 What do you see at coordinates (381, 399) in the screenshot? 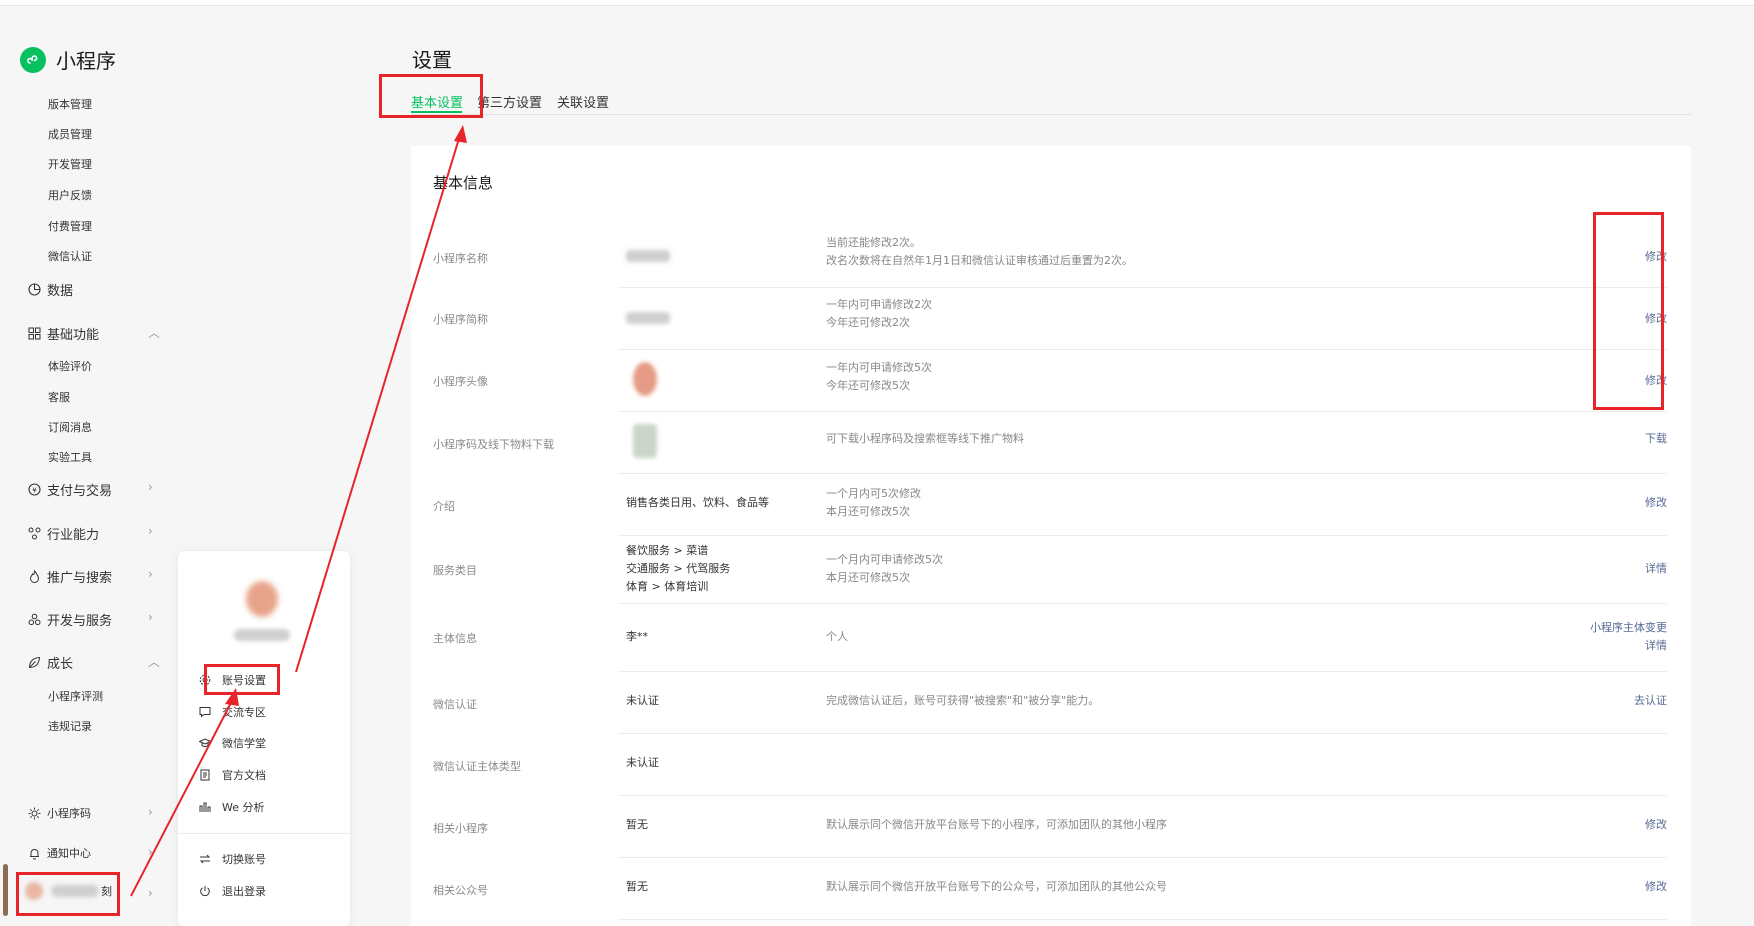
I see `arrow-to-basic-tab` at bounding box center [381, 399].